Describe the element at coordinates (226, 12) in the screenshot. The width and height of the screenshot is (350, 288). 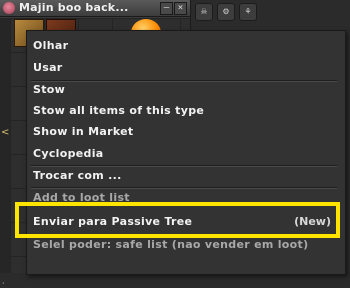
I see `sort-icon: ⚙` at that location.